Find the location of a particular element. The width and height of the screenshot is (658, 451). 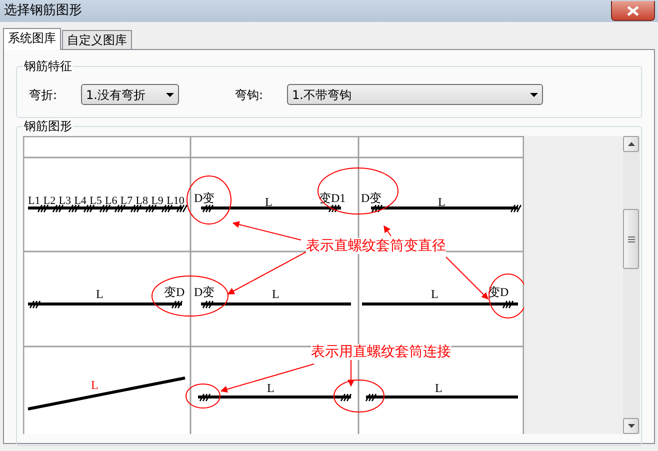

dropdown: 1.不带弯钩 is located at coordinates (415, 94).